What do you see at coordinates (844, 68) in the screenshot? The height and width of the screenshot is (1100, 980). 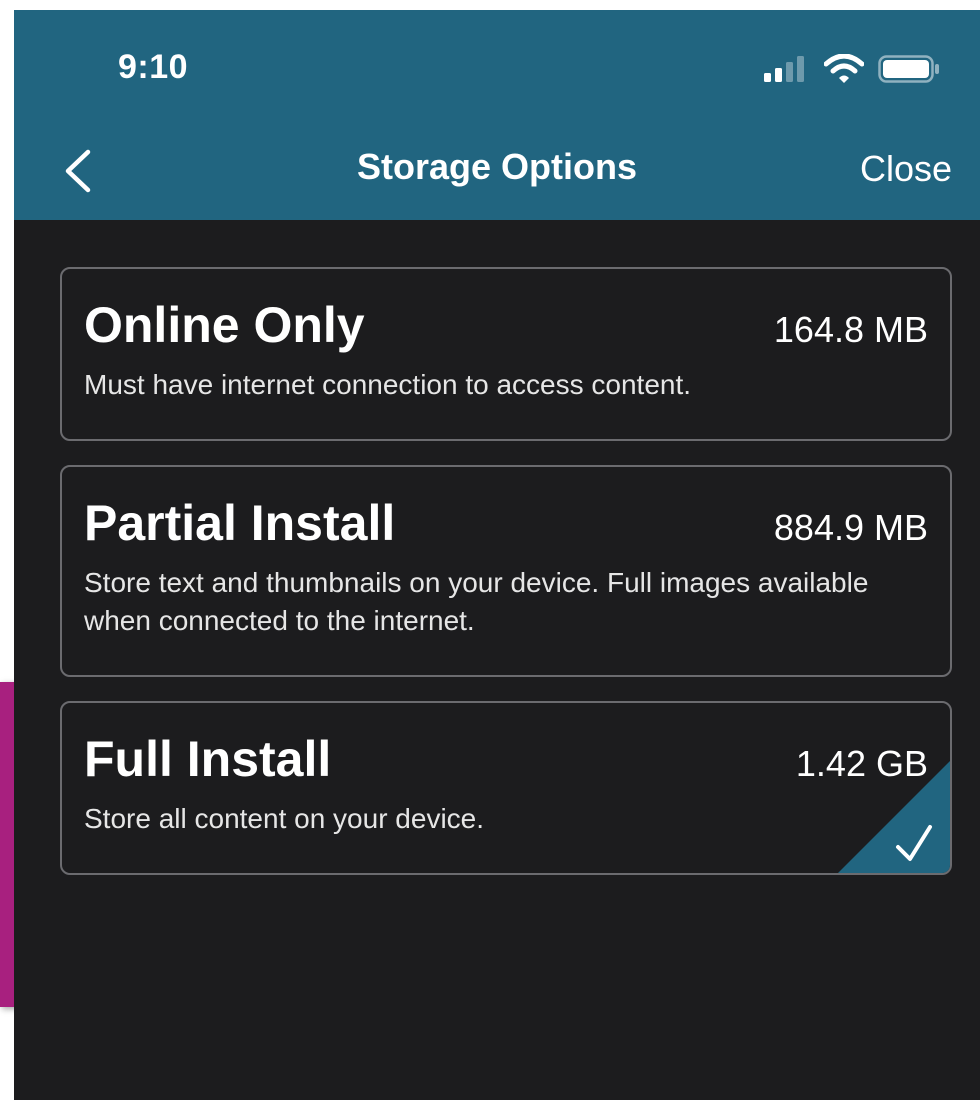 I see `wifi-icon` at bounding box center [844, 68].